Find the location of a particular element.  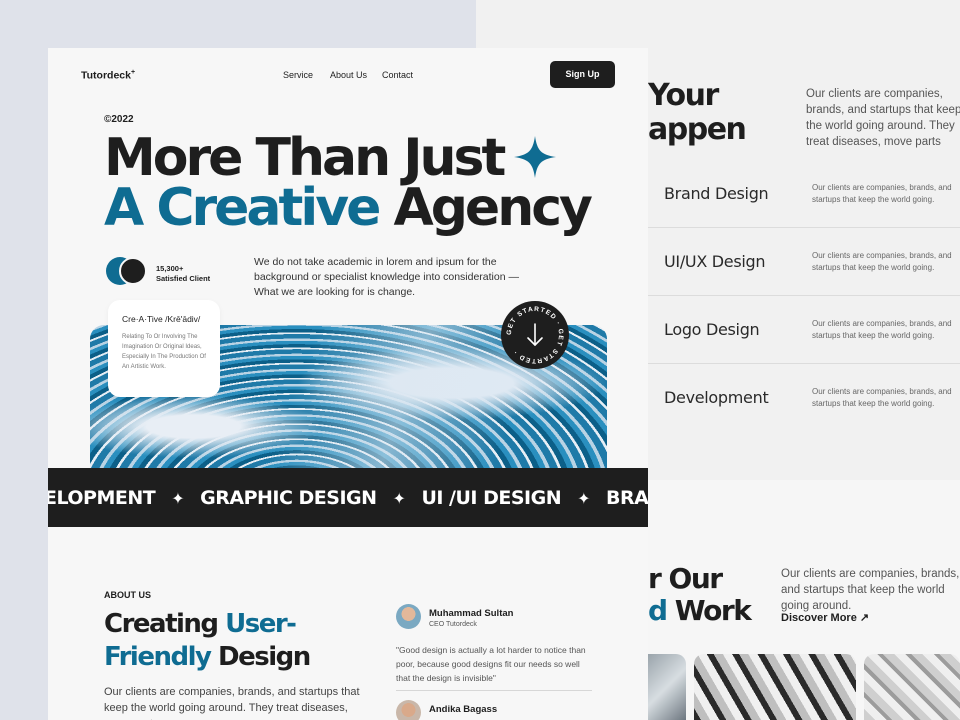

about-heading-line-2: Friendly Design is located at coordinates (207, 657).